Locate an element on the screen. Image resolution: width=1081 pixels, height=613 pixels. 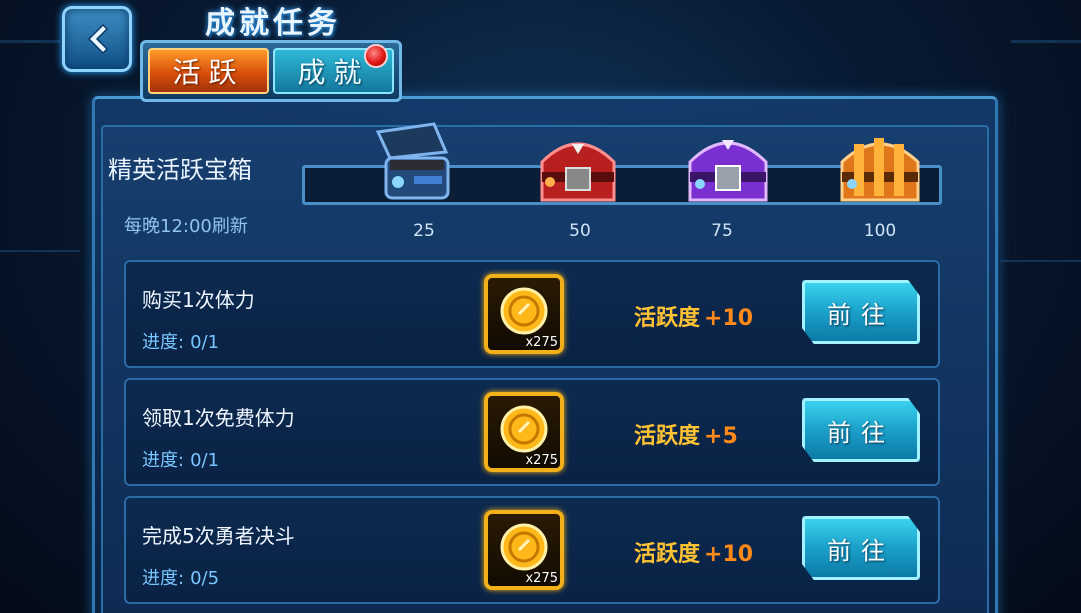
purple-chest-icon is located at coordinates (728, 171).